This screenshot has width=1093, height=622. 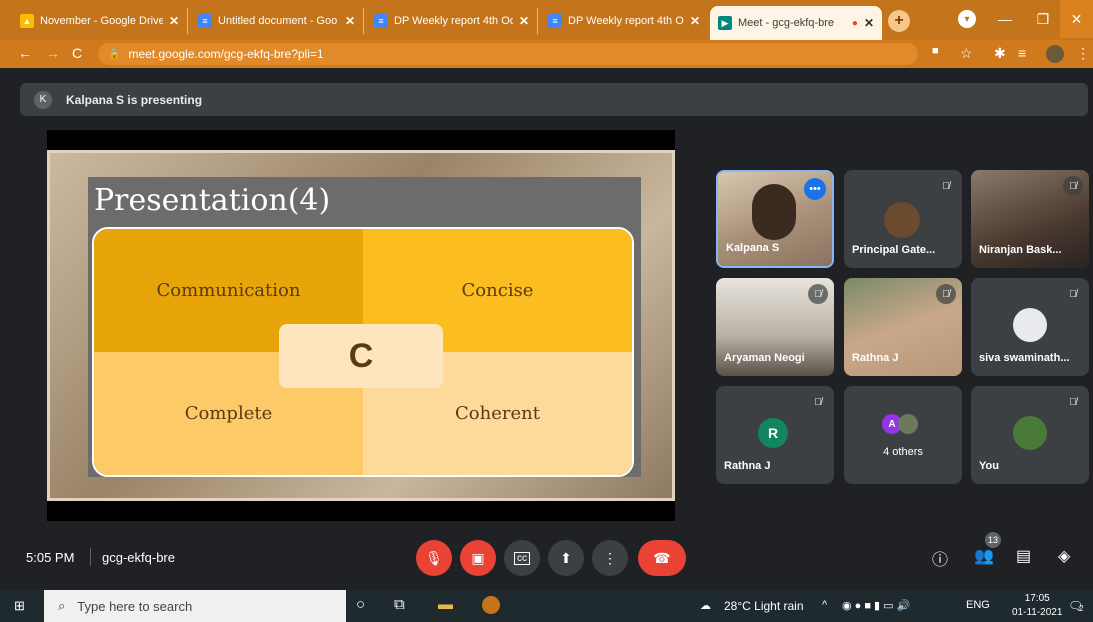 I want to click on leave-call-button: ☎, so click(x=662, y=558).